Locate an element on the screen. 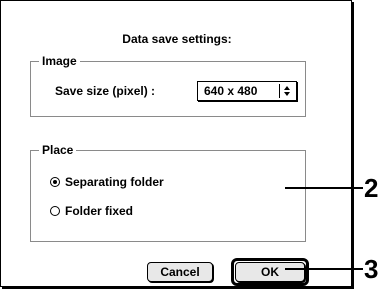 This screenshot has width=384, height=303. dialog-title: Data save settings: is located at coordinates (177, 39).